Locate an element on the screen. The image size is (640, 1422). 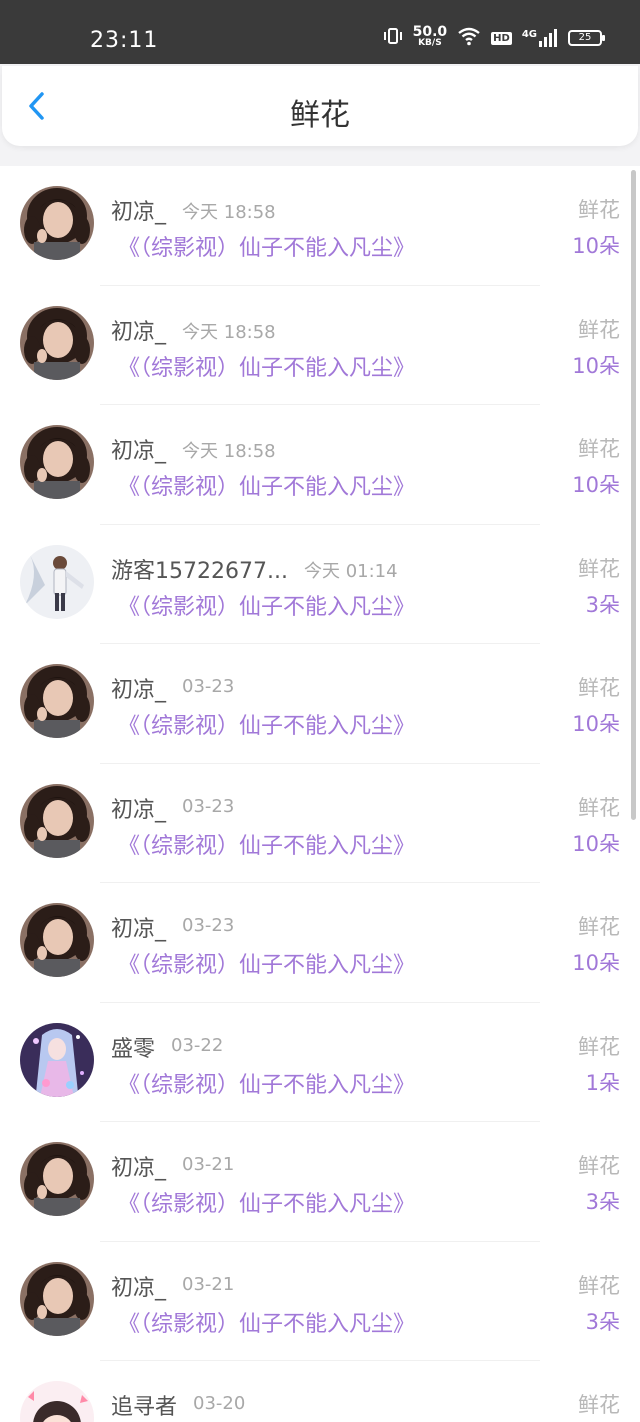
gift-time: 03-22 is located at coordinates (197, 1045).